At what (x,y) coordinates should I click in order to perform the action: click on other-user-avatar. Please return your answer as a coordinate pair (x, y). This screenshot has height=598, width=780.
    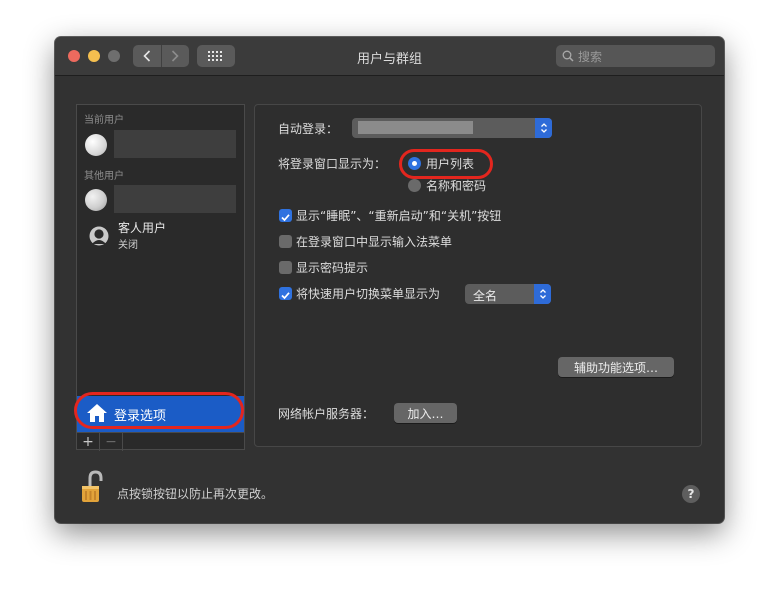
    Looking at the image, I should click on (96, 200).